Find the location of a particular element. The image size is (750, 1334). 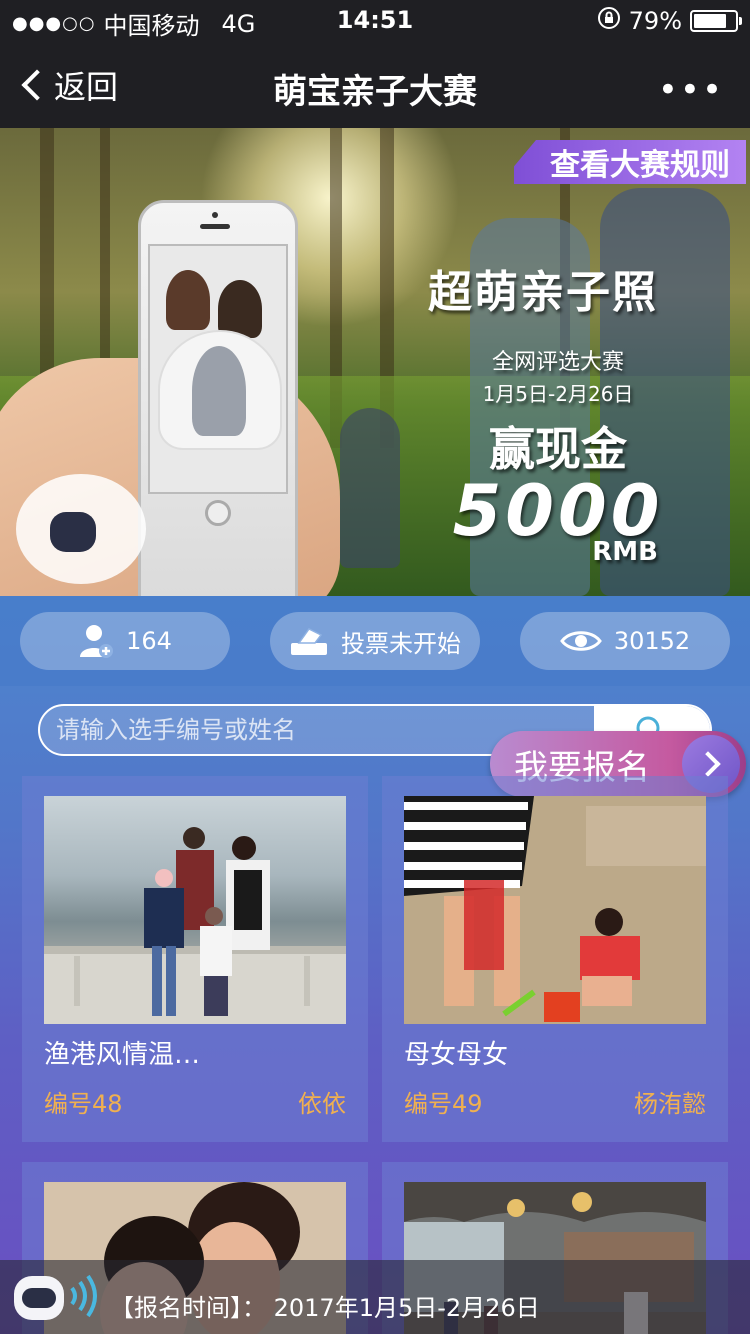

nav-bar: 返回 萌宝亲子大赛 ••• is located at coordinates (375, 84).